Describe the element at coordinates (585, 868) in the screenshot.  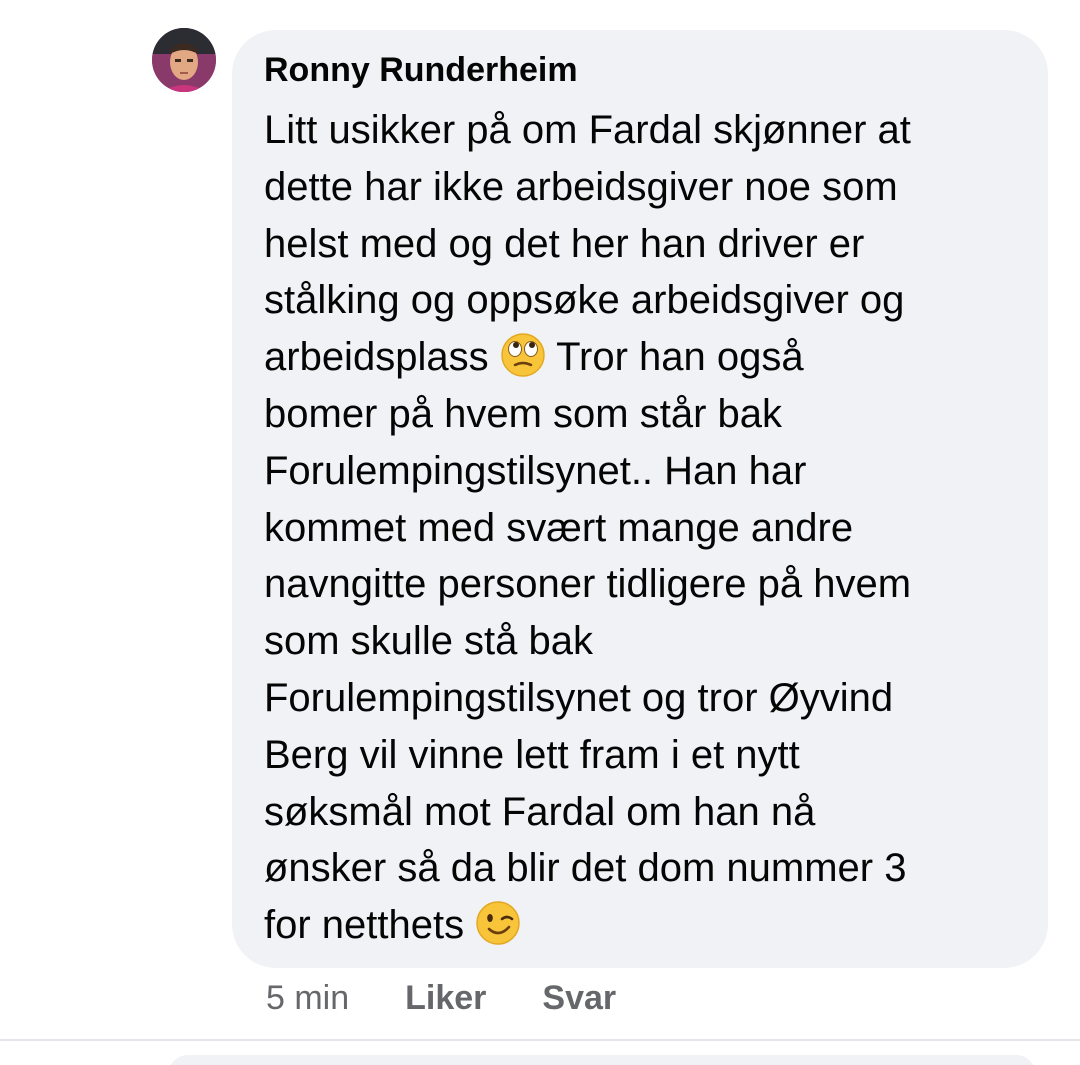
I see `comment-line: ønsker så da blir det dom nummer 3` at that location.